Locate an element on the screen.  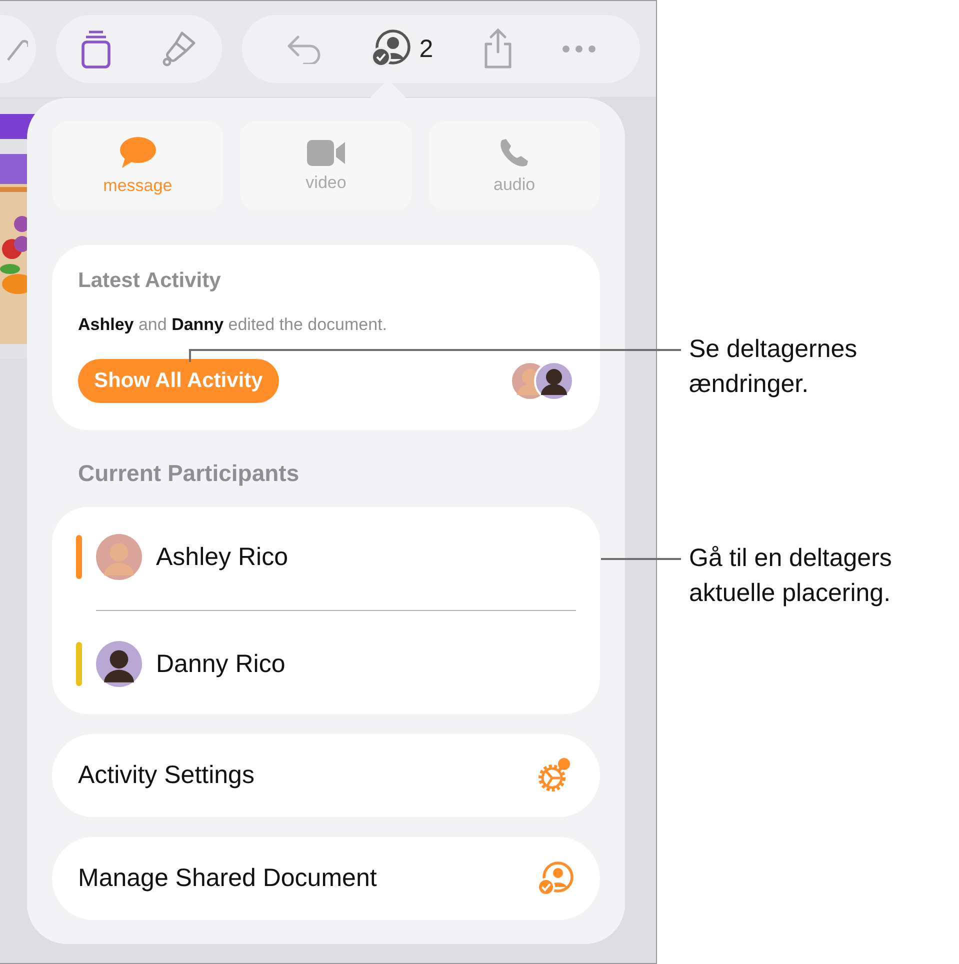
paintbrush-icon is located at coordinates (179, 49).